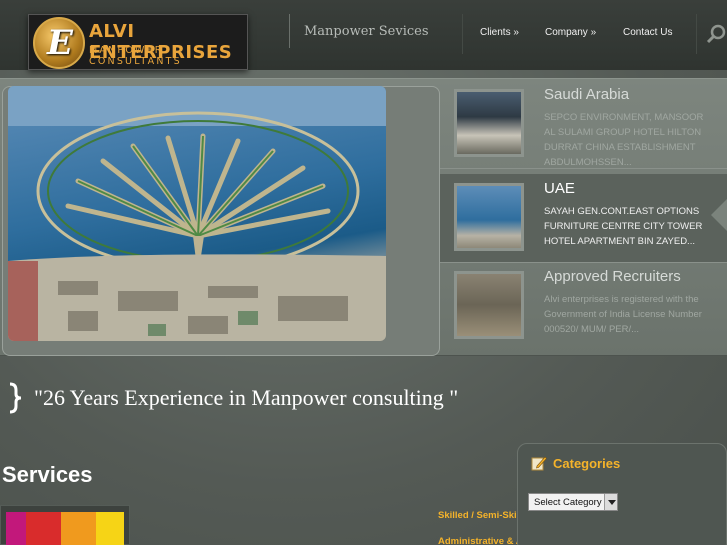 The width and height of the screenshot is (727, 545). What do you see at coordinates (612, 276) in the screenshot?
I see `slide-title: Approved Recruiters` at bounding box center [612, 276].